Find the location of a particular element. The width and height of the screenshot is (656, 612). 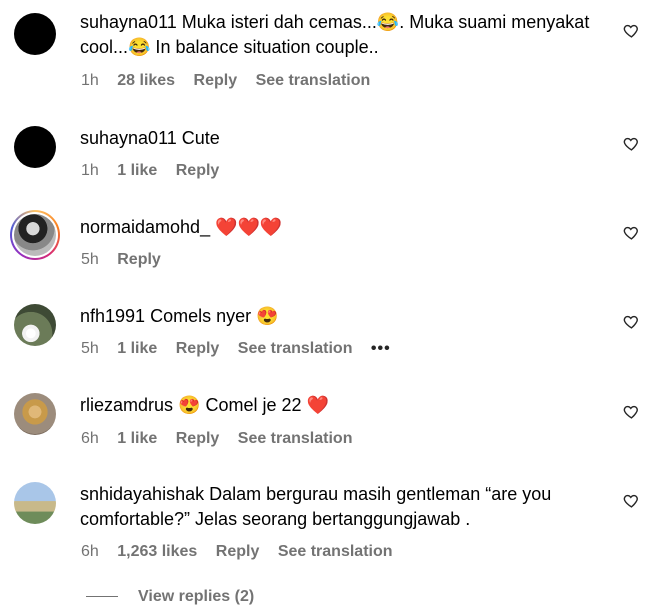

comment-text: 😍 Comel je 22 ❤️ is located at coordinates (253, 405).